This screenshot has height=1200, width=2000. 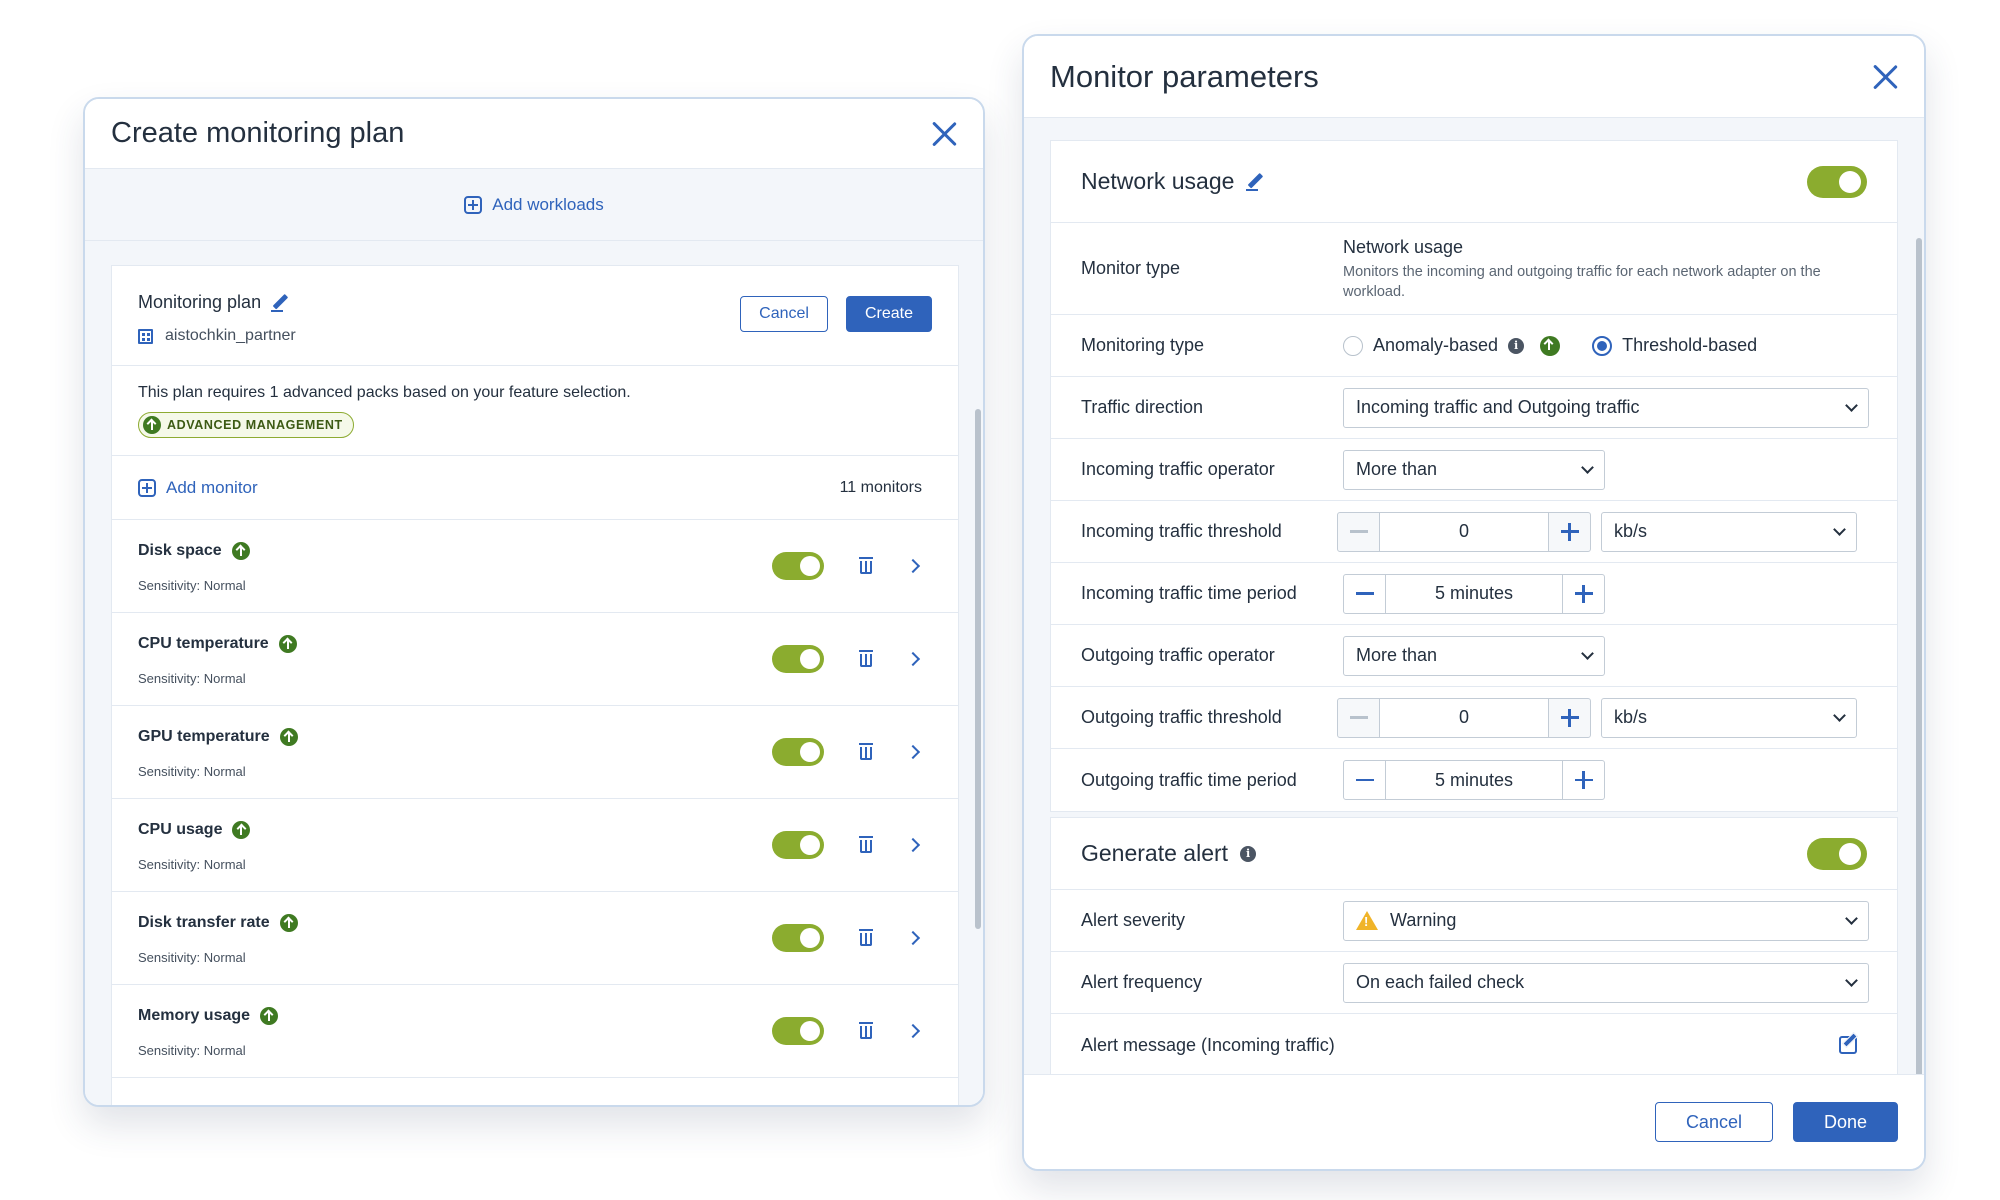 I want to click on alert-severity-select: Warning, so click(x=1606, y=920).